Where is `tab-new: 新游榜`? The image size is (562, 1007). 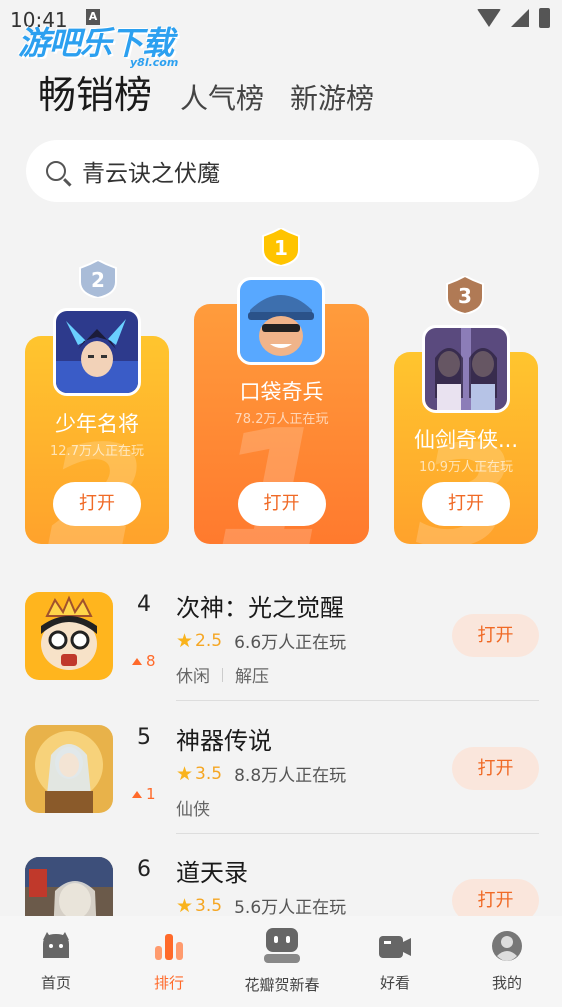 tab-new: 新游榜 is located at coordinates (332, 97).